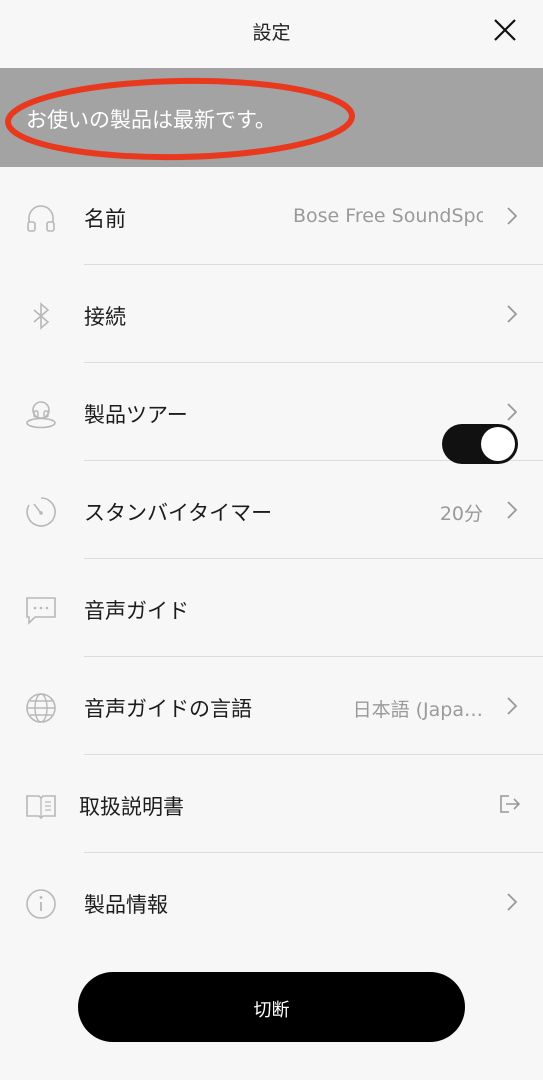 The image size is (543, 1080). Describe the element at coordinates (271, 1010) in the screenshot. I see `disconnect-button-label: 切断` at that location.